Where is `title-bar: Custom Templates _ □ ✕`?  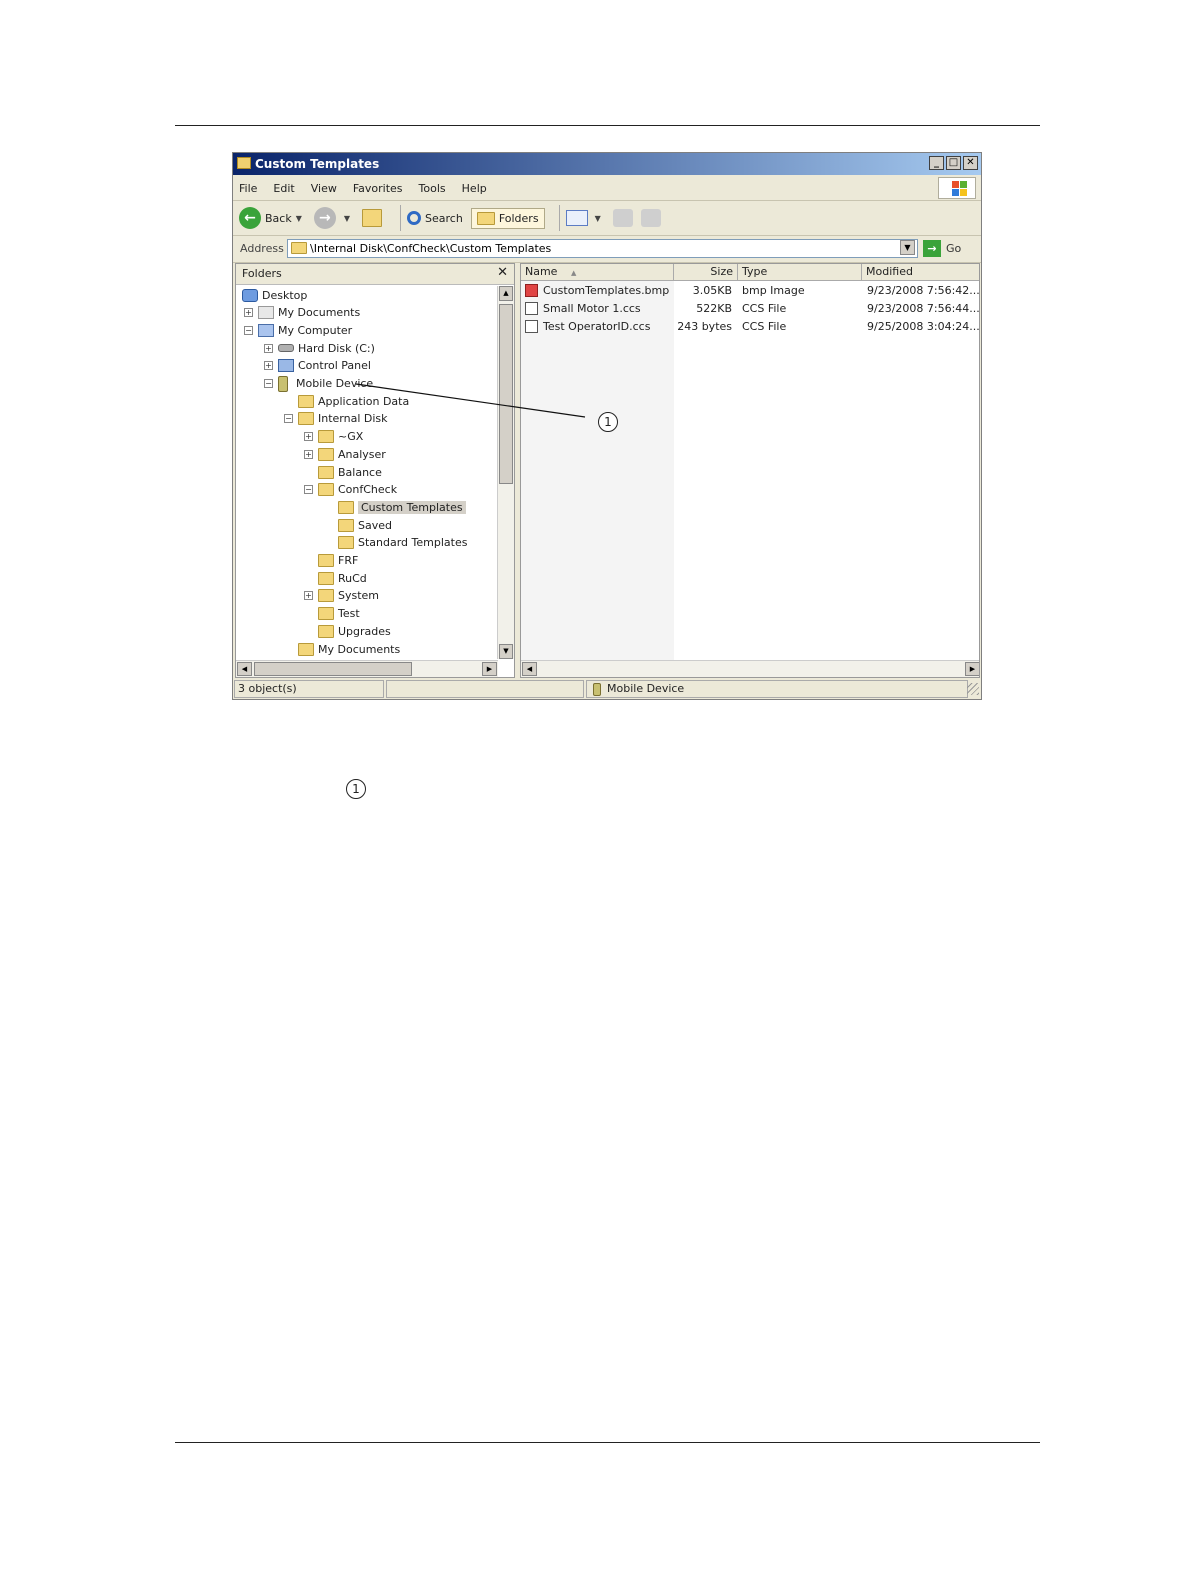
title-bar: Custom Templates _ □ ✕ is located at coordinates (607, 164).